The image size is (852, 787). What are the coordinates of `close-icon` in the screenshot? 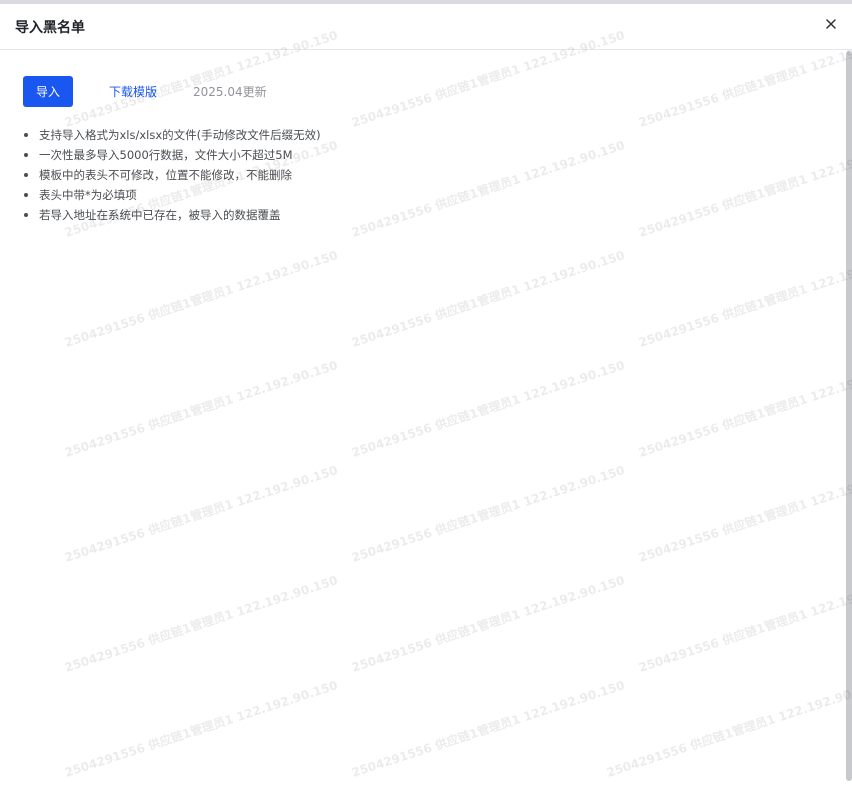 It's located at (831, 23).